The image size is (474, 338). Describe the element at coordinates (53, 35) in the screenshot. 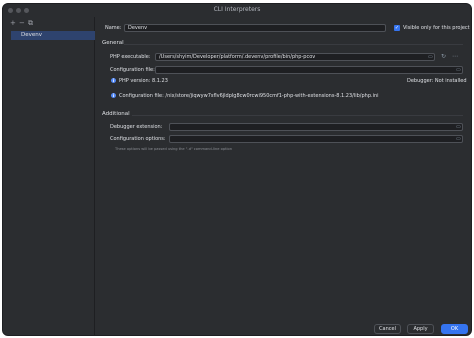

I see `sidebar-item-devenv: Devenv` at that location.